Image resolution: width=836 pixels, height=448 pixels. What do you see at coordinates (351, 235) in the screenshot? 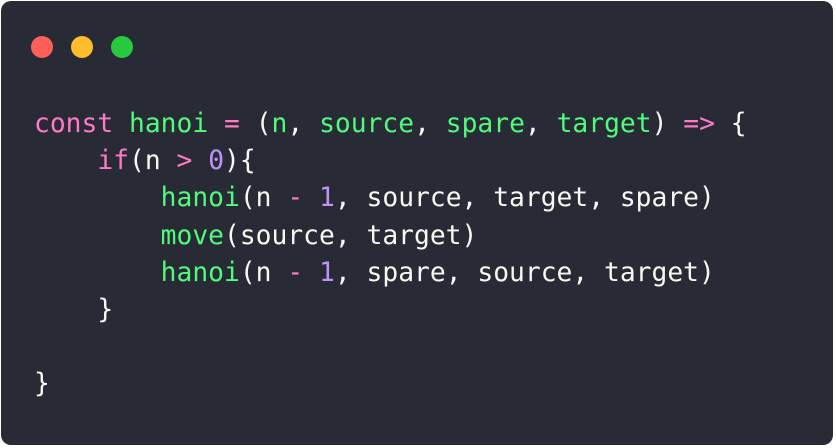
I see `code-token: (source, target)` at bounding box center [351, 235].